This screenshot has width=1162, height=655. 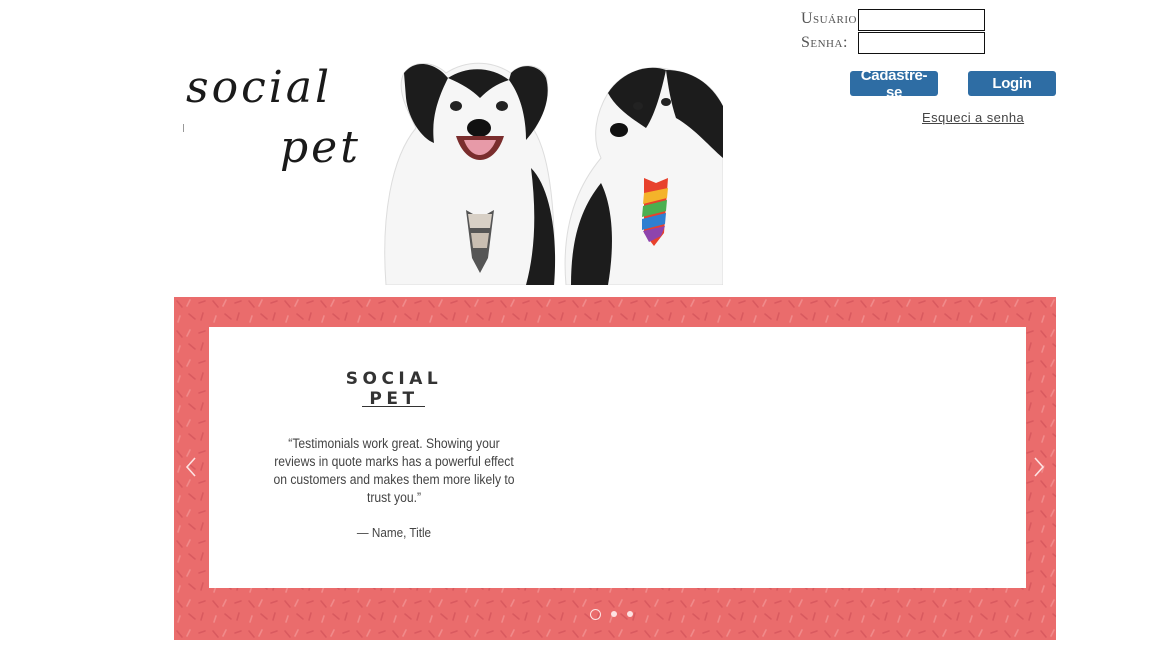 I want to click on username-label: Usuário:, so click(x=831, y=18).